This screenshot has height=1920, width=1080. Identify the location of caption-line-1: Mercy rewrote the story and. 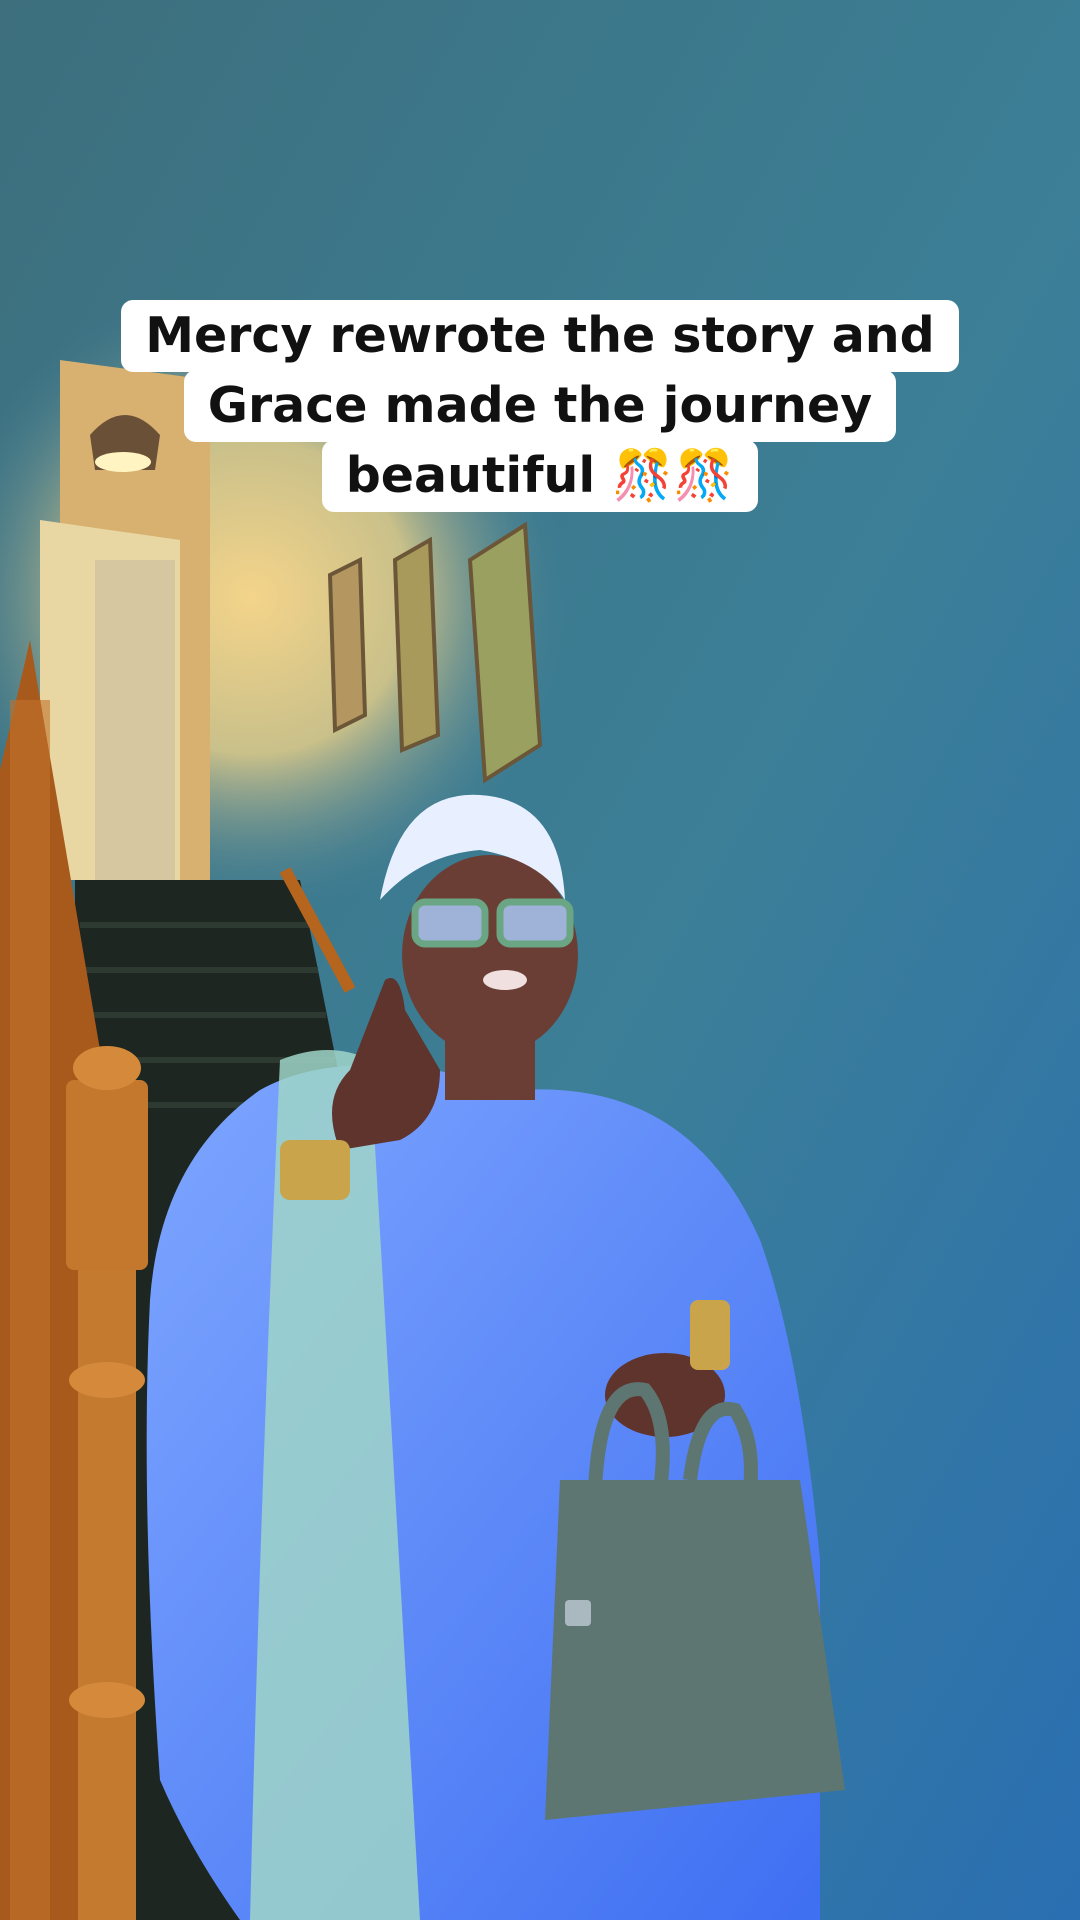
(540, 336).